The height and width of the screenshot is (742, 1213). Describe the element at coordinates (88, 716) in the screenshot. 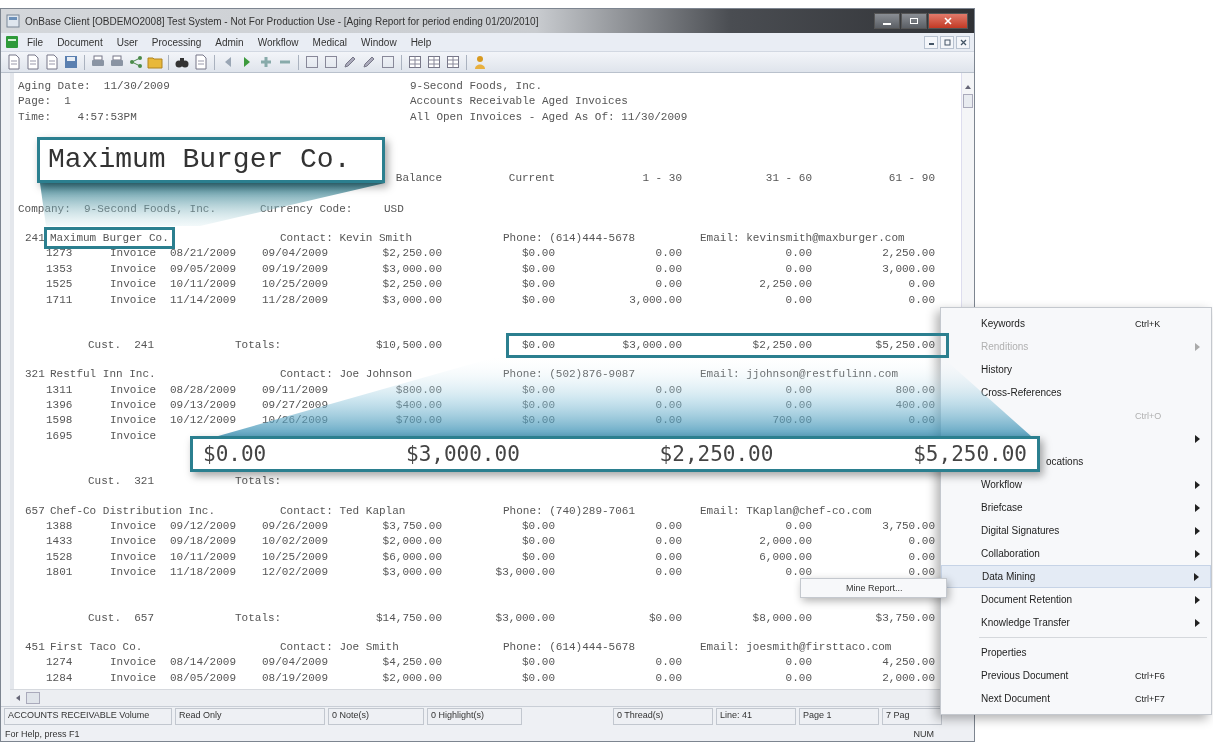

I see `status-field: ACCOUNTS RECEIVABLE Volume` at that location.